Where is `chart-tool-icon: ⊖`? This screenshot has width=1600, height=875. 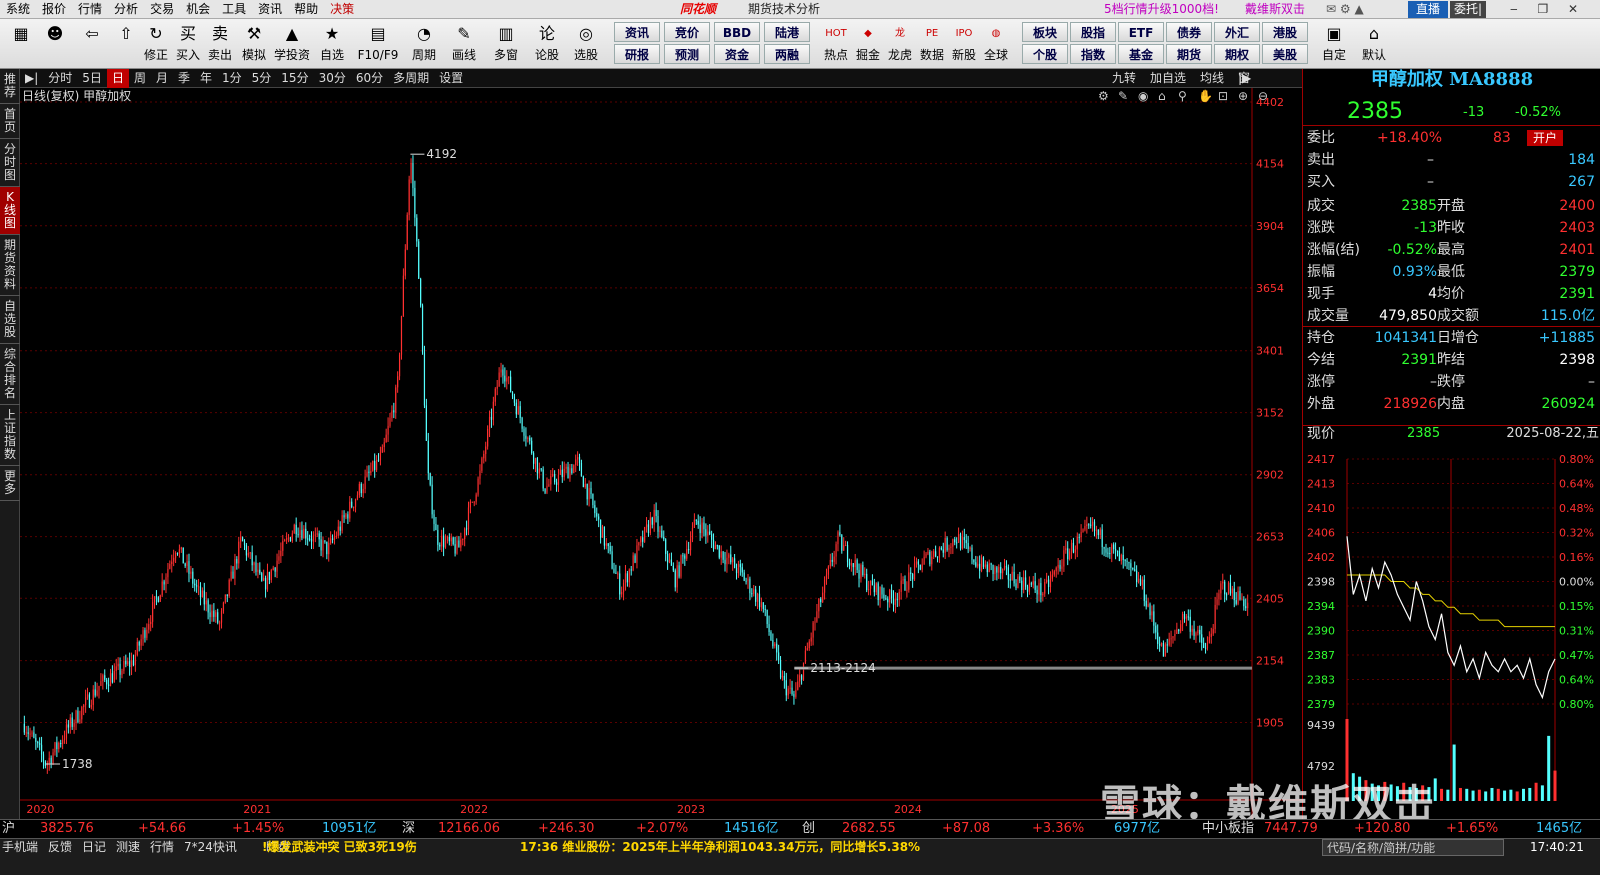
chart-tool-icon: ⊖ is located at coordinates (1263, 96).